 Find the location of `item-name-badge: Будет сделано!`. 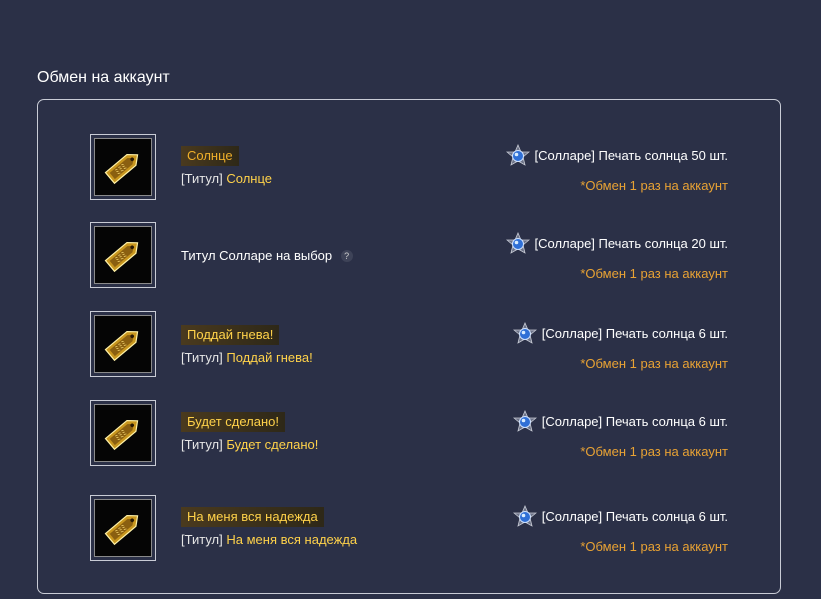

item-name-badge: Будет сделано! is located at coordinates (233, 422).